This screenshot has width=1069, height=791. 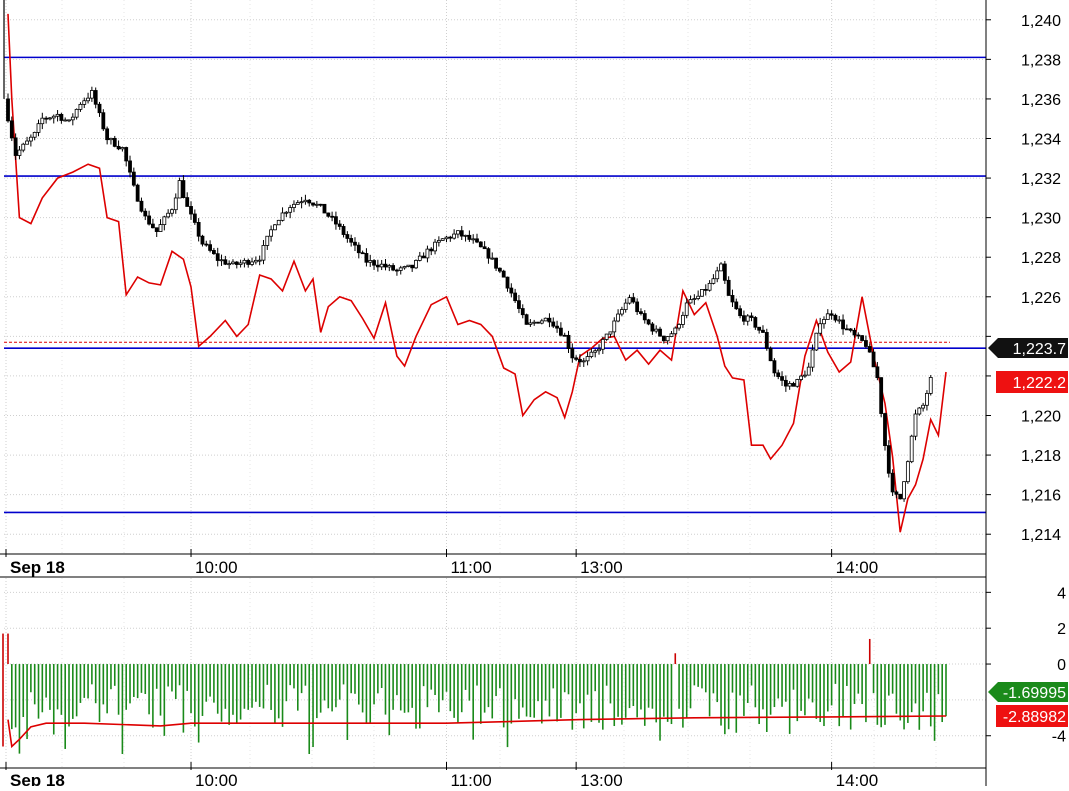 I want to click on osc-signal-label: -2.88982, so click(x=1032, y=716).